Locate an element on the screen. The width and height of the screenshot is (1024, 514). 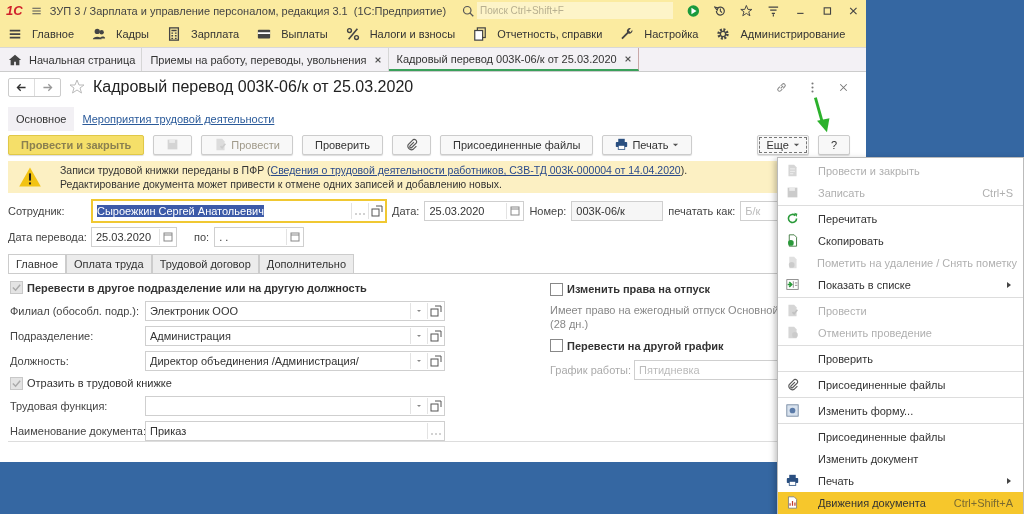
field-label: по: is located at coordinates (201, 237).